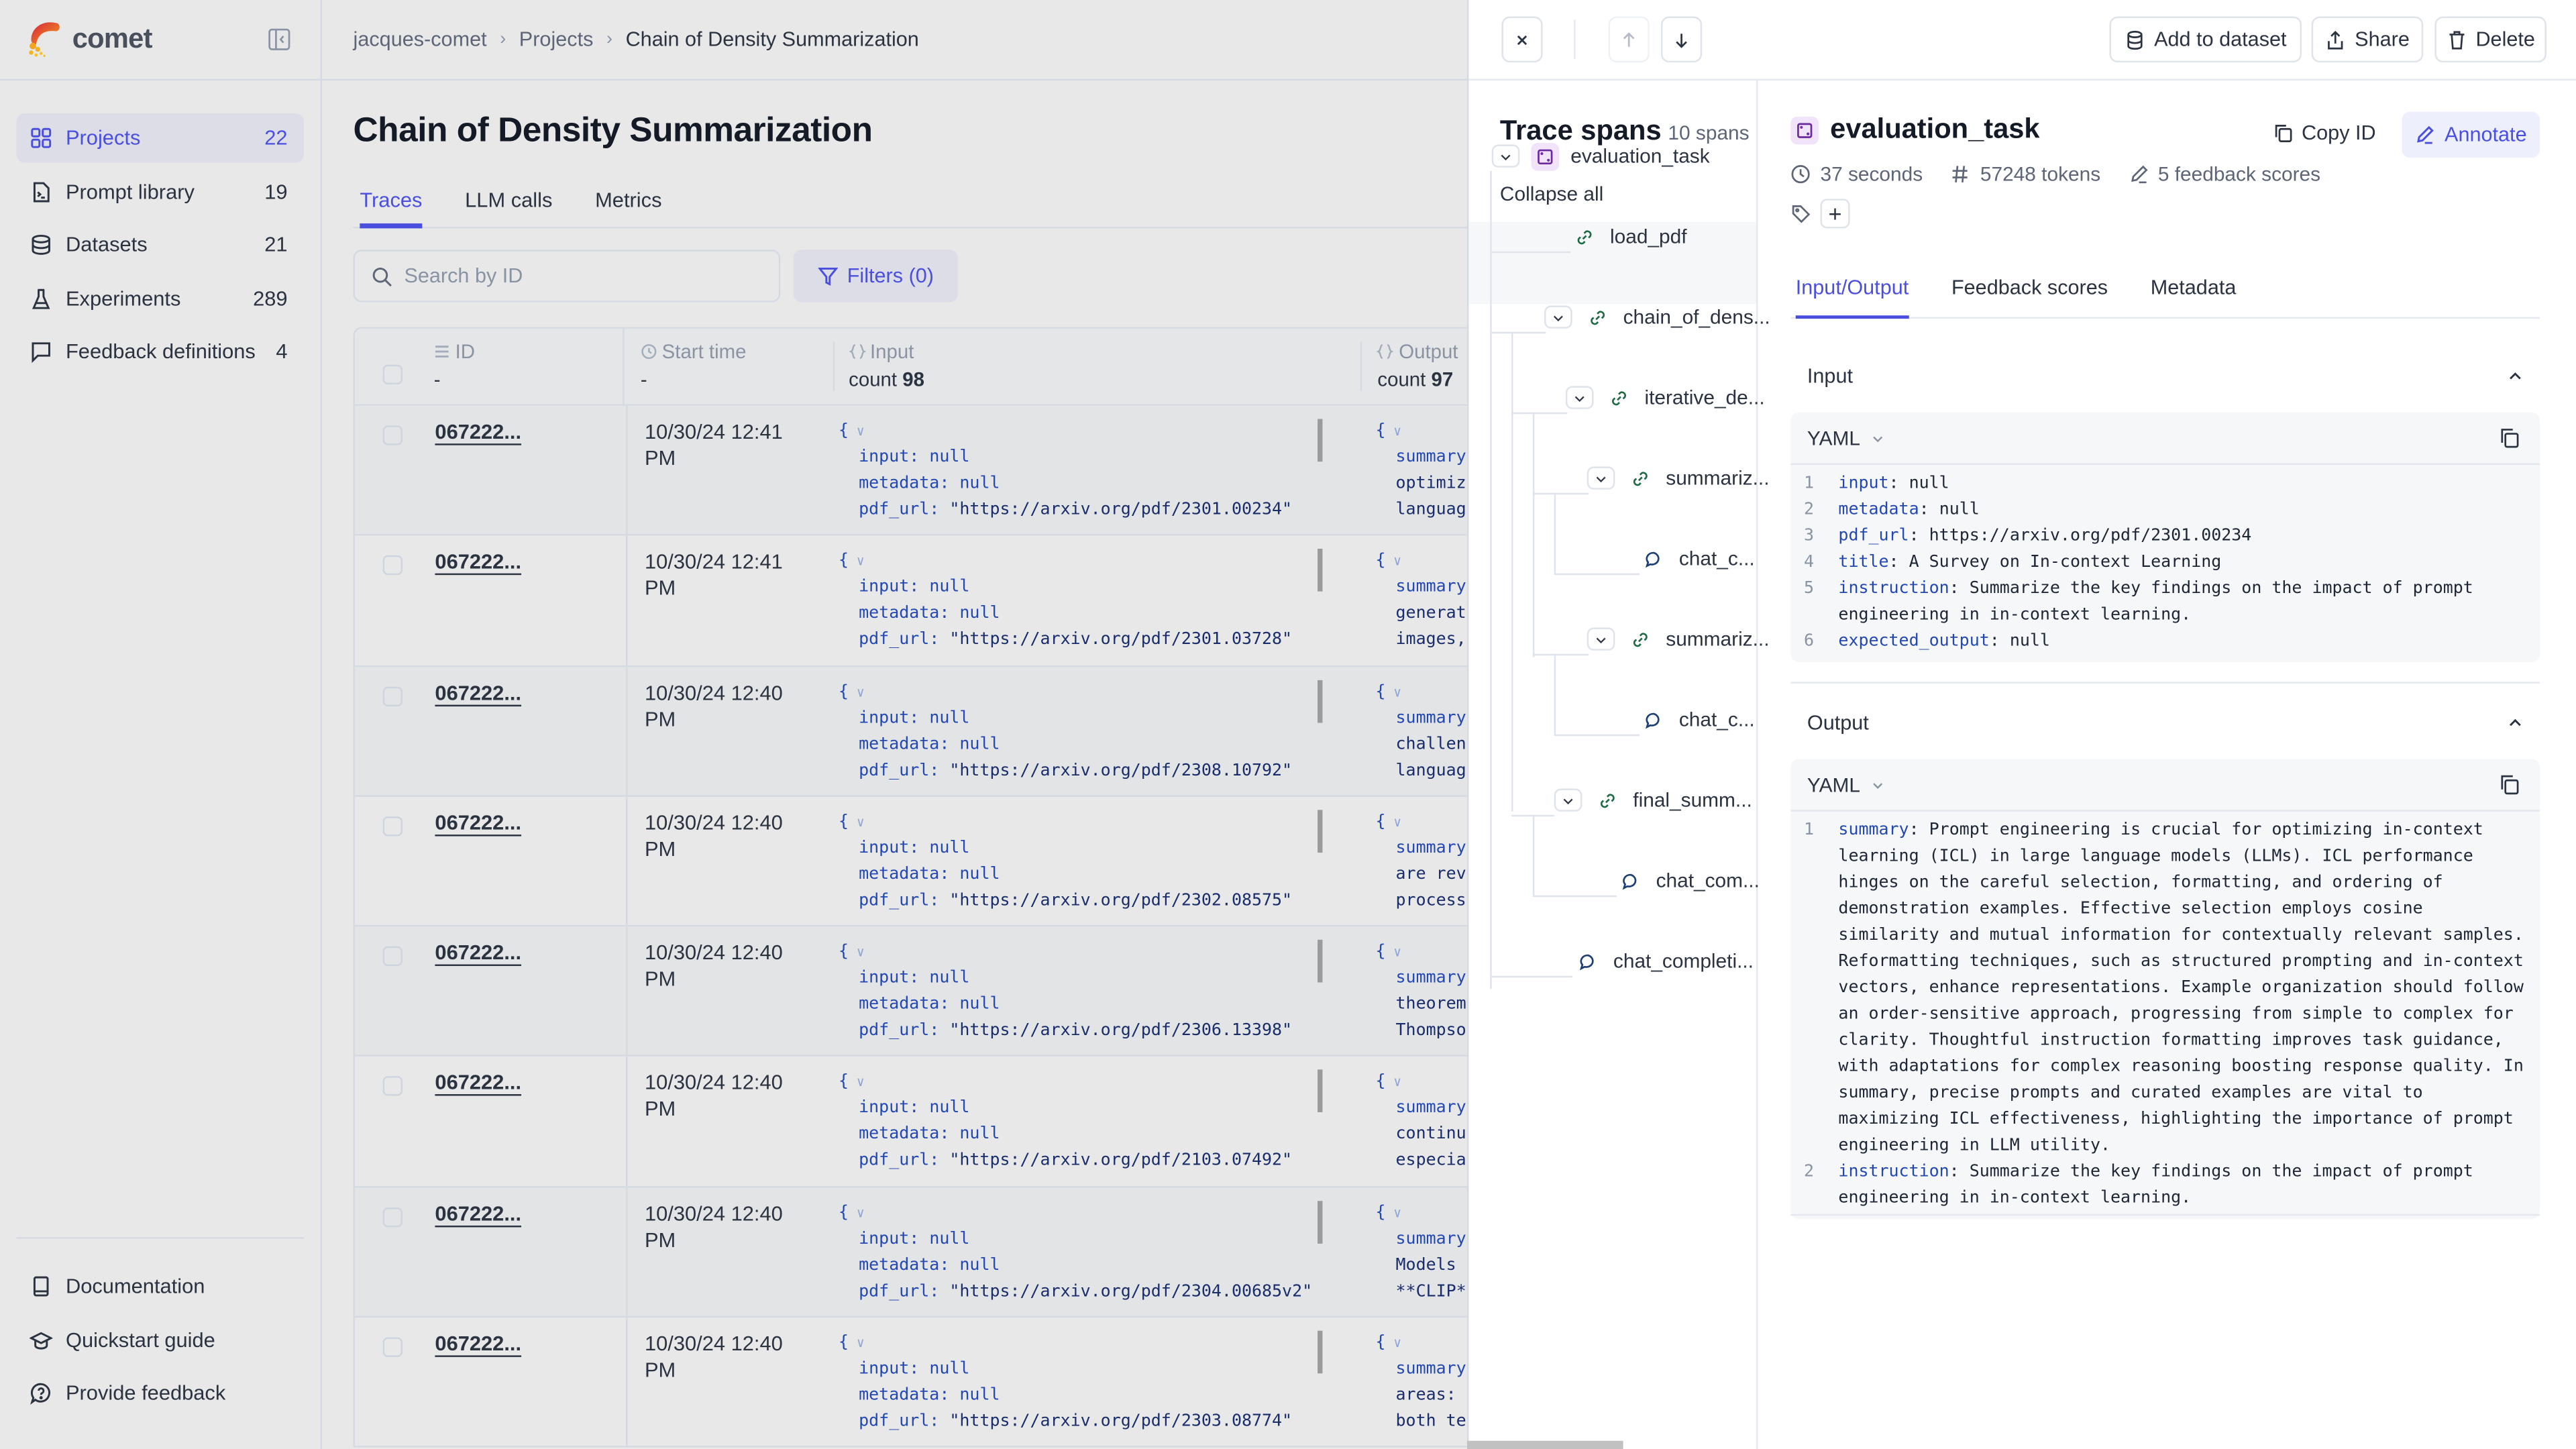  I want to click on close-button, so click(1522, 39).